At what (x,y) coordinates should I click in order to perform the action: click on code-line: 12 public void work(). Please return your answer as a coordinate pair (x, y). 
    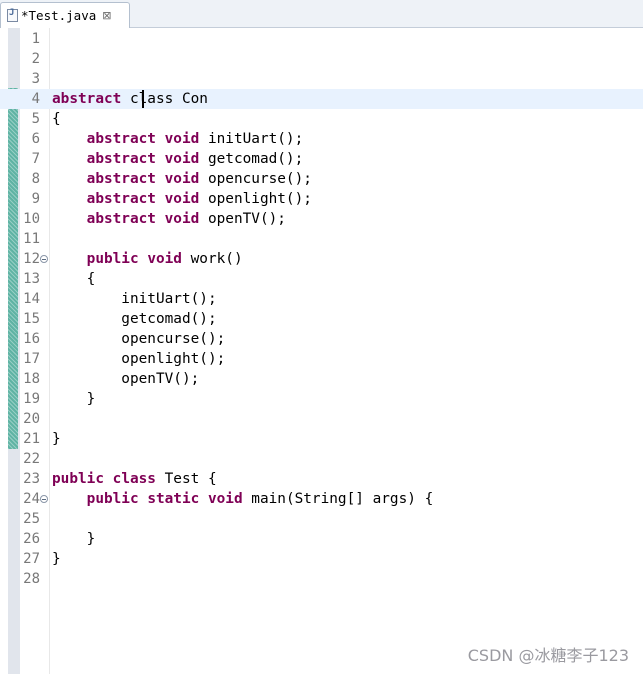
    Looking at the image, I should click on (321, 259).